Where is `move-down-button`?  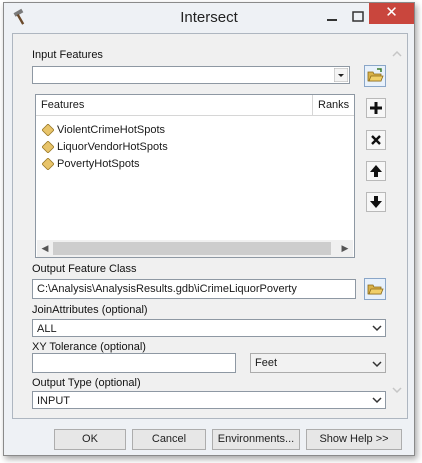 move-down-button is located at coordinates (376, 202).